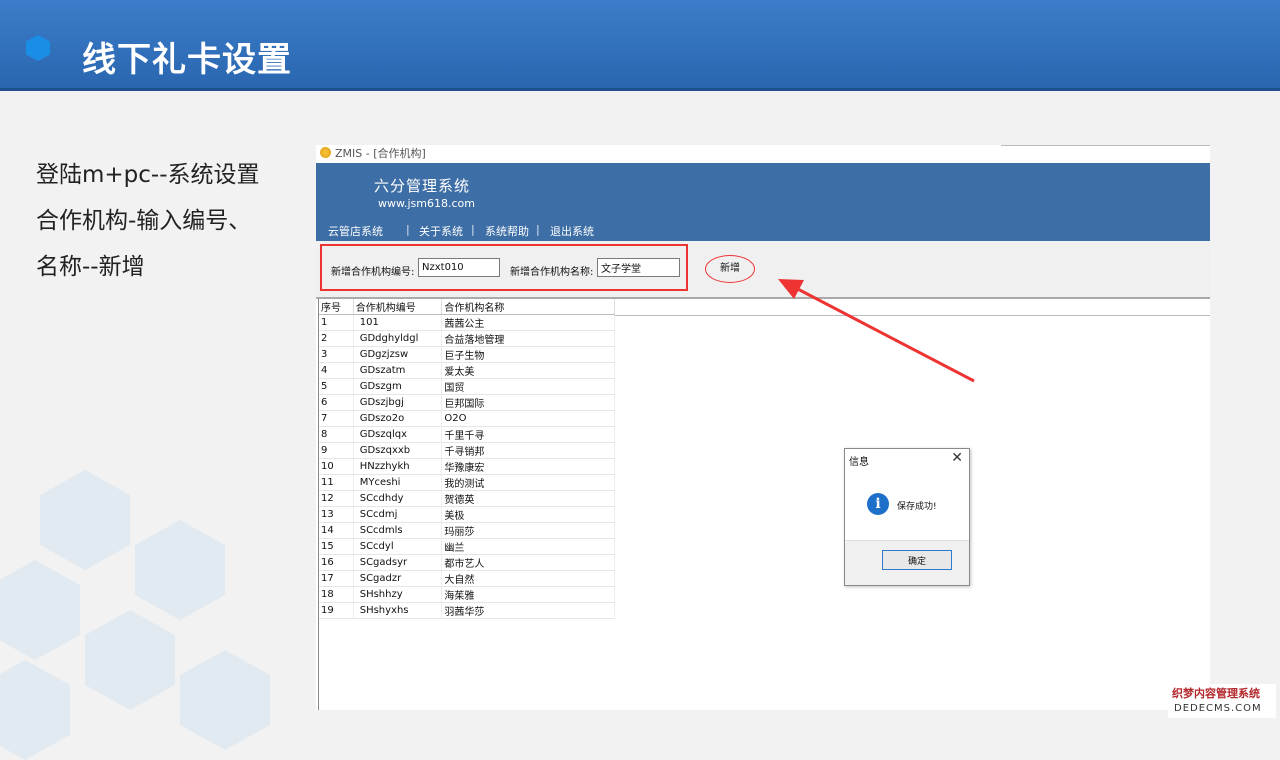 This screenshot has width=1280, height=760. What do you see at coordinates (528, 402) in the screenshot?
I see `name-cell: 巨邦国际` at bounding box center [528, 402].